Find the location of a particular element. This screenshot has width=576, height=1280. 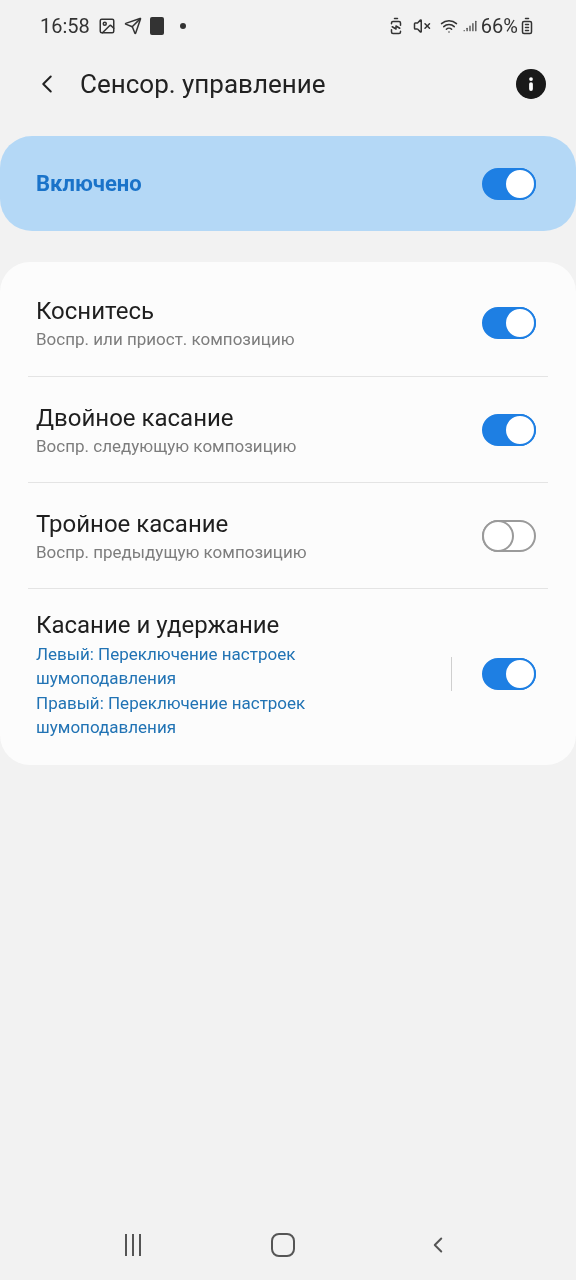

setting-description: Воспр. следующую композицию is located at coordinates (167, 446).